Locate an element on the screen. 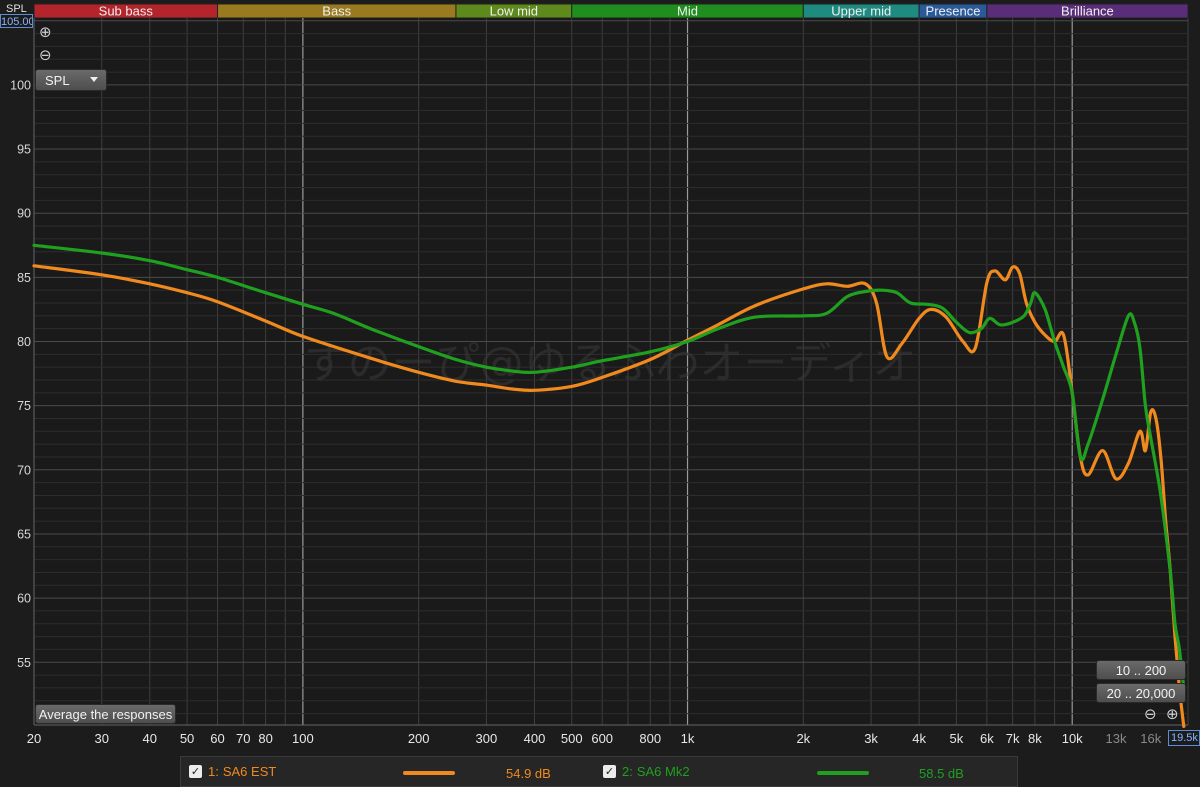 This screenshot has width=1200, height=787. legend-item-1: ✓ 1: SA6 EST is located at coordinates (232, 771).